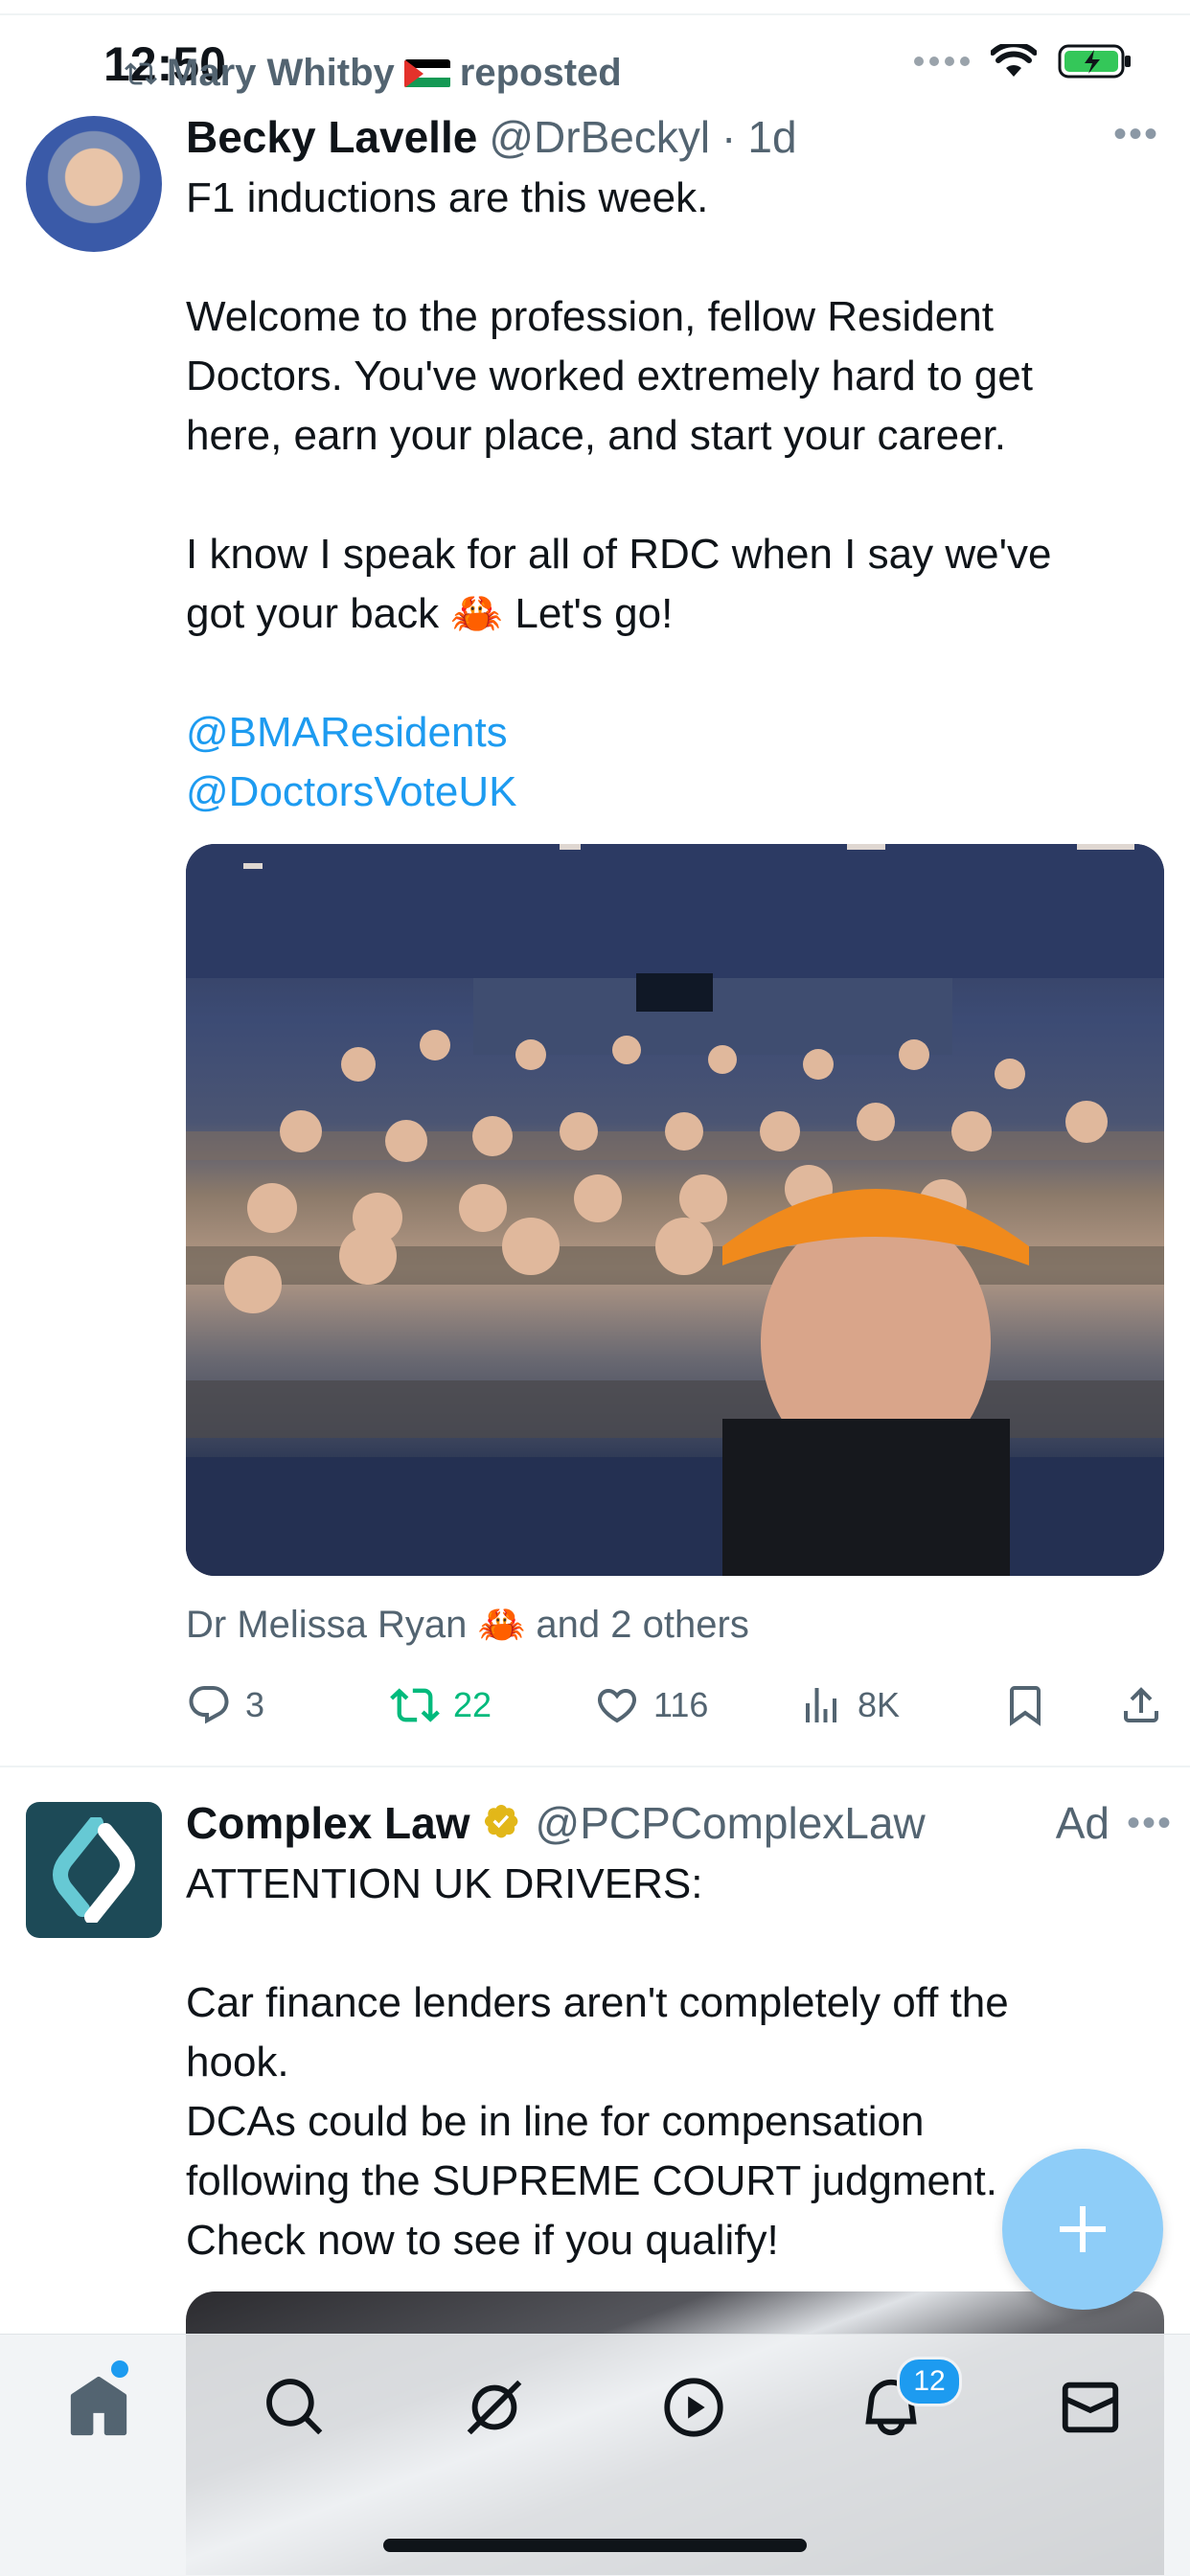 This screenshot has width=1190, height=2576. What do you see at coordinates (1014, 60) in the screenshot?
I see `wifi-icon` at bounding box center [1014, 60].